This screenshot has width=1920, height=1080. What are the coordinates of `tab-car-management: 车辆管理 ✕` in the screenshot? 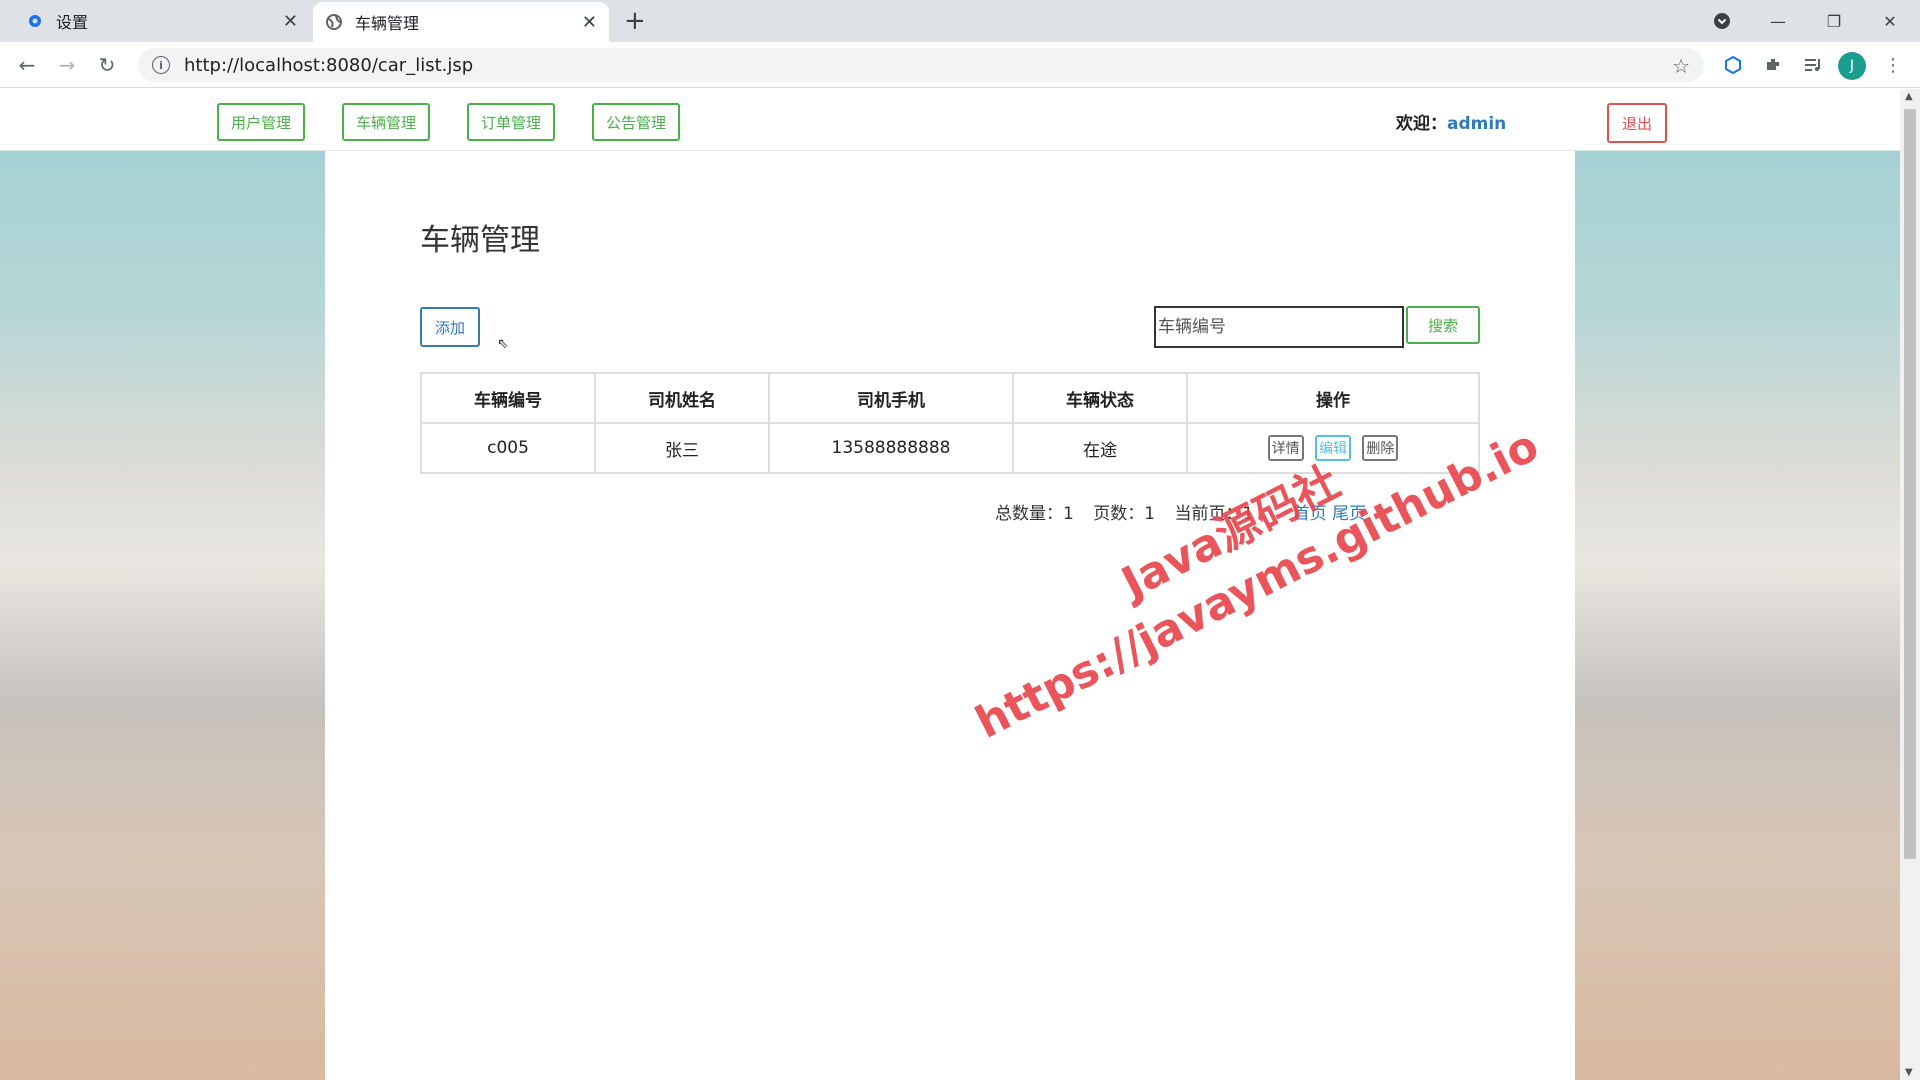 It's located at (461, 22).